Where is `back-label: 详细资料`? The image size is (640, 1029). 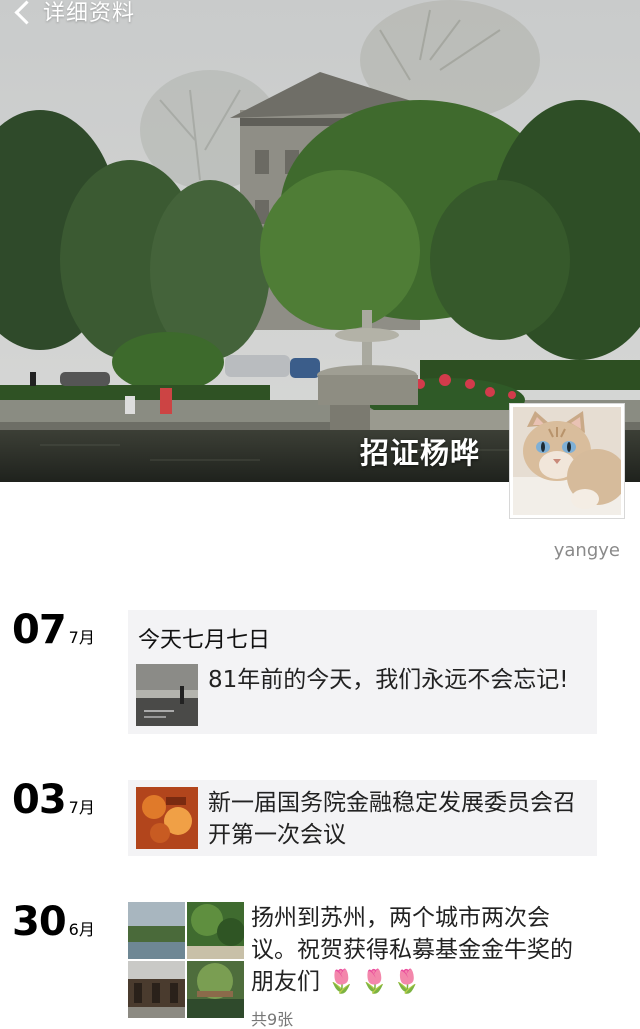
back-label: 详细资料 is located at coordinates (89, 13).